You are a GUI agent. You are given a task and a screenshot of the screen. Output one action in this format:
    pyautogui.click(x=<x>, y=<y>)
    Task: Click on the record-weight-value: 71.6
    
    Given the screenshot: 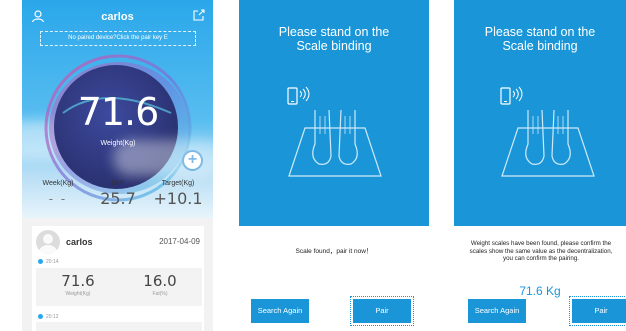 What is the action you would take?
    pyautogui.click(x=78, y=281)
    